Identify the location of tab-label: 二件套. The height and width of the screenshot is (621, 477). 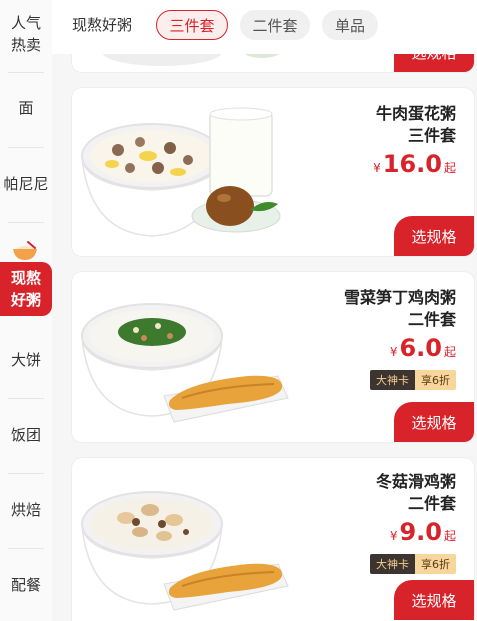
(275, 25).